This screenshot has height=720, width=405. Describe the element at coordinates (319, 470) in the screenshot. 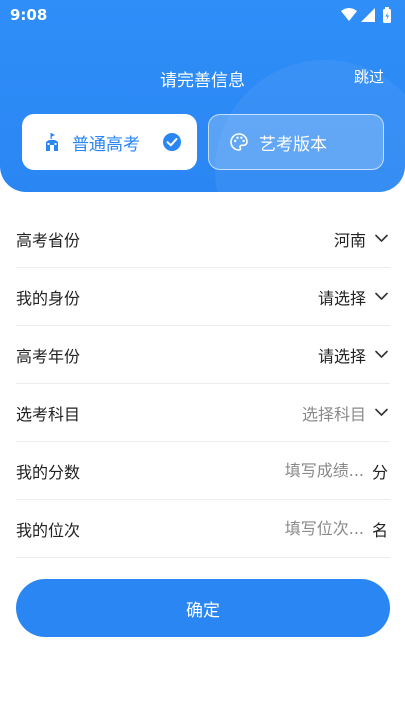

I see `score-input` at that location.